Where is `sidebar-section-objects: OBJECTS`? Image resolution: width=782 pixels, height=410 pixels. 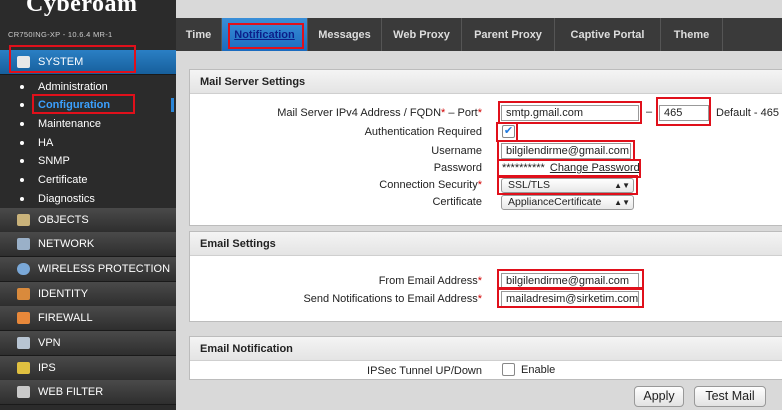 sidebar-section-objects: OBJECTS is located at coordinates (88, 220).